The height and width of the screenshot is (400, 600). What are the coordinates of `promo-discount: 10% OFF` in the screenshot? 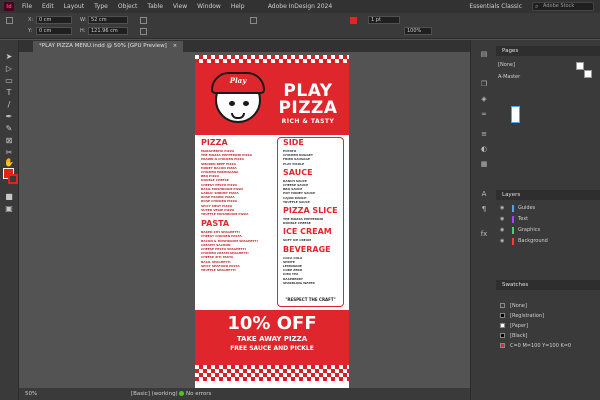 It's located at (272, 323).